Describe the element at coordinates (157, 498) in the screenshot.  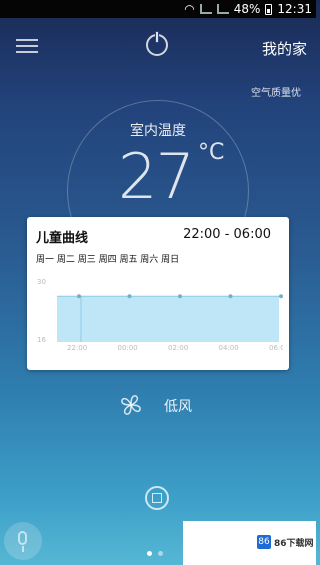
I see `mode-button` at that location.